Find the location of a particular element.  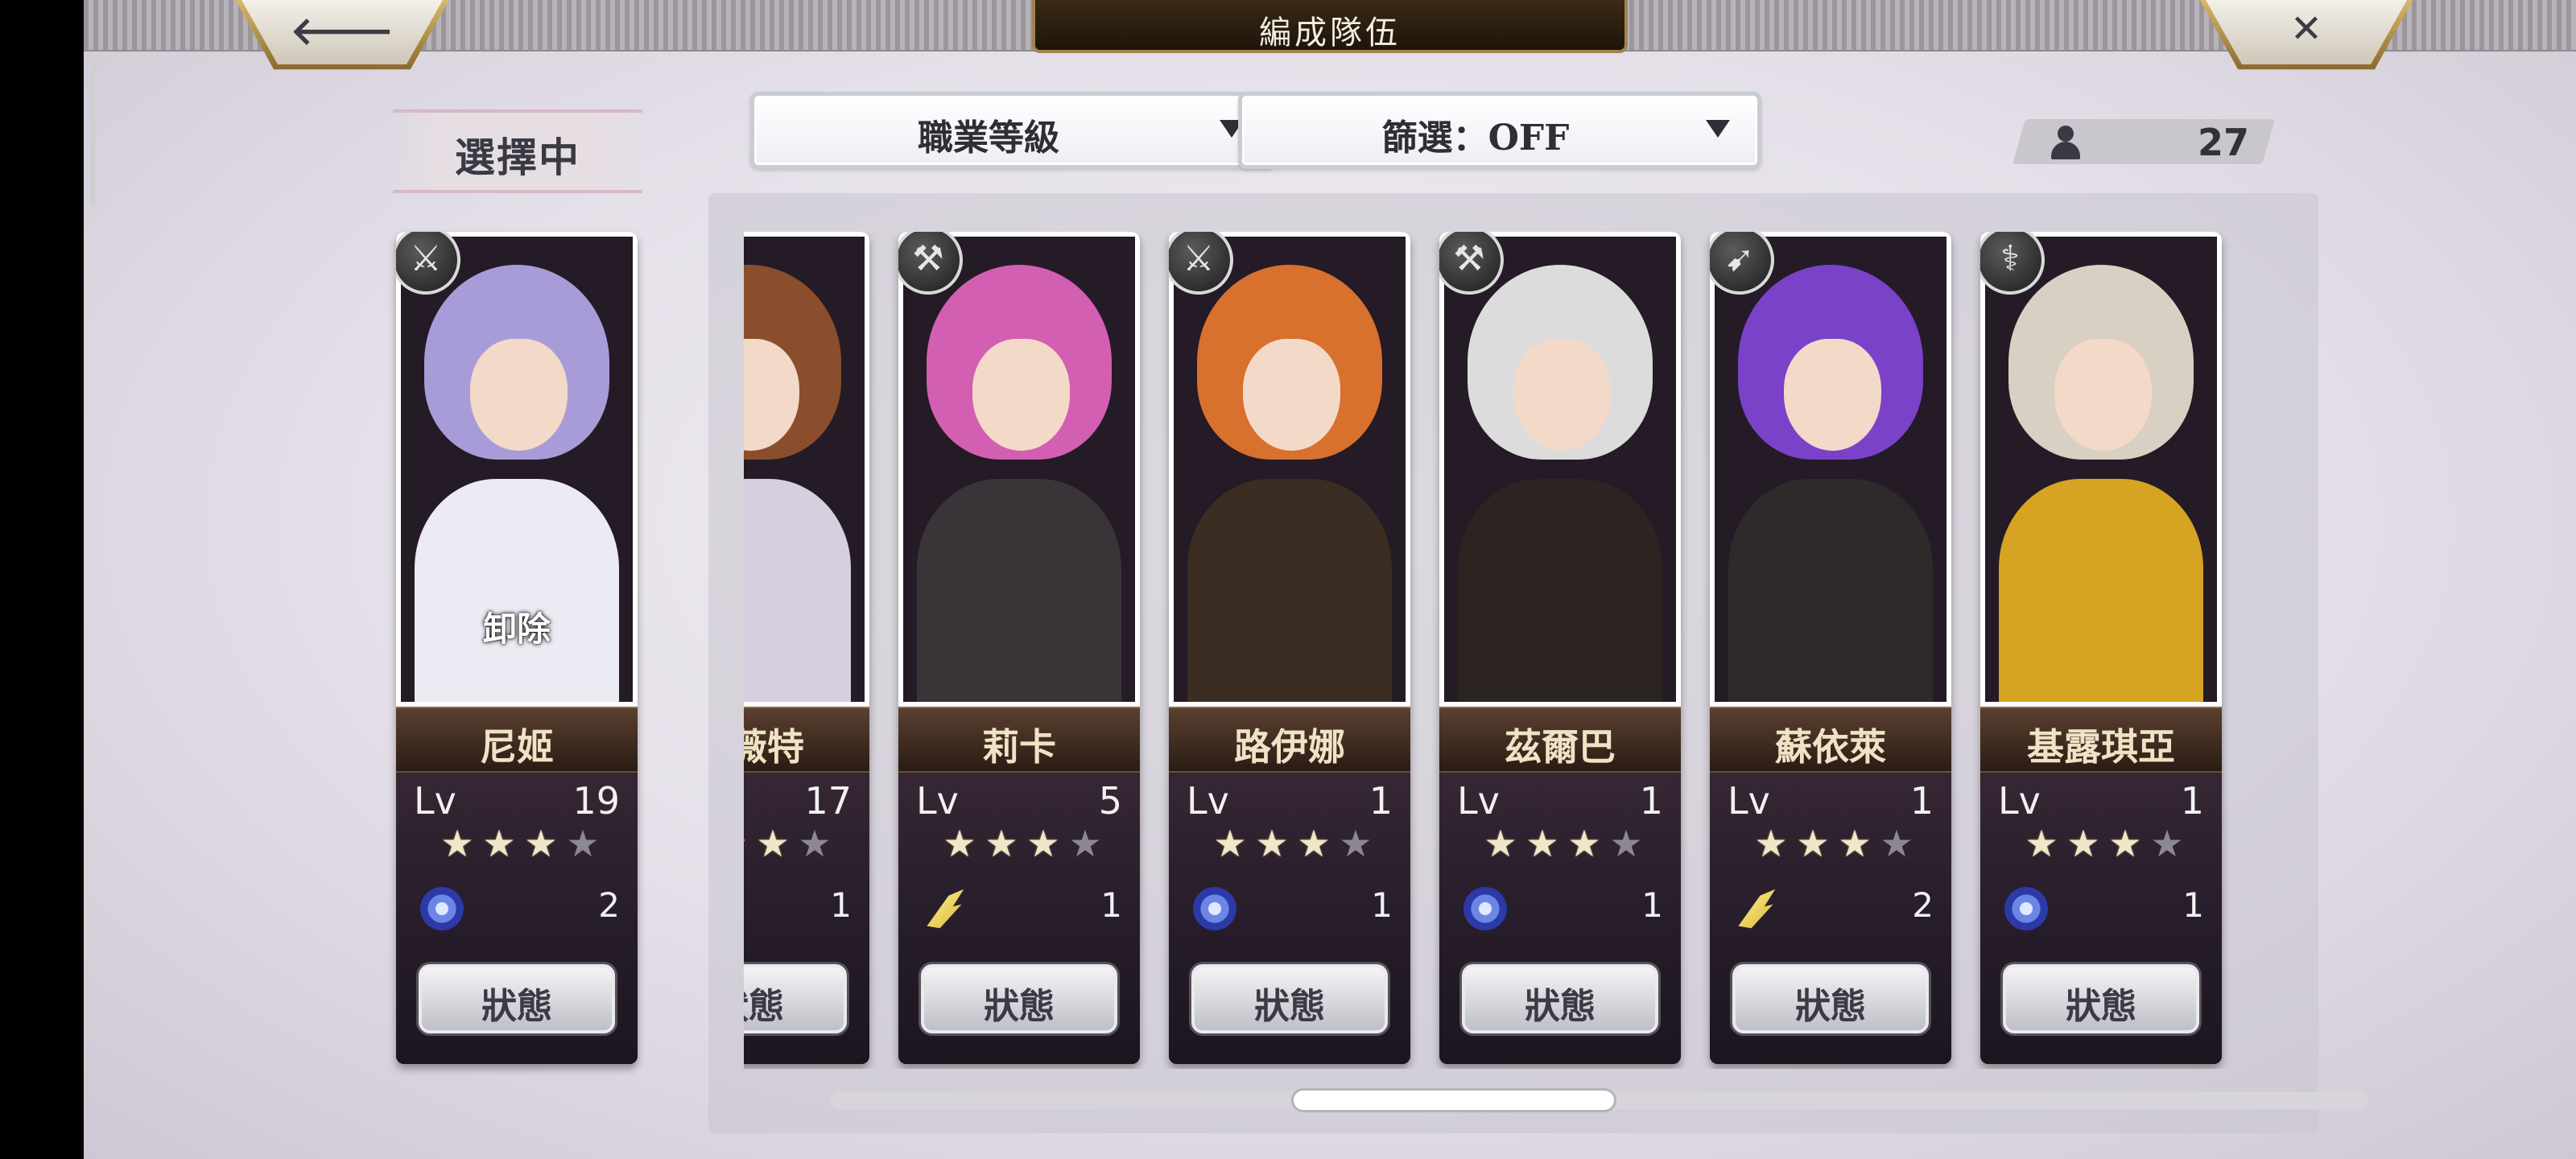

unit-name: 莉卡 is located at coordinates (1019, 747).